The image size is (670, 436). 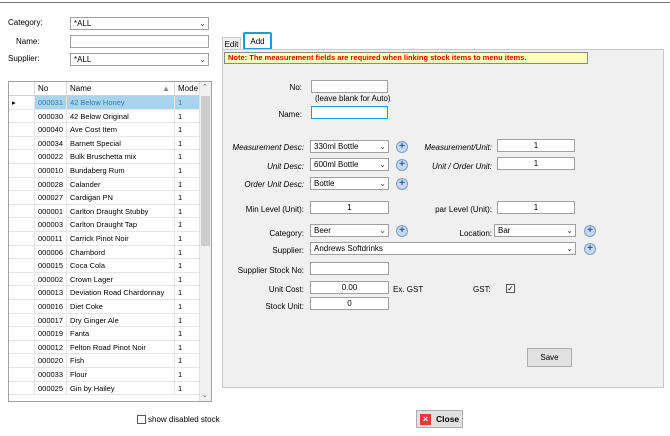 What do you see at coordinates (458, 147) in the screenshot?
I see `measurement-unit-label: Measurement/Unit:` at bounding box center [458, 147].